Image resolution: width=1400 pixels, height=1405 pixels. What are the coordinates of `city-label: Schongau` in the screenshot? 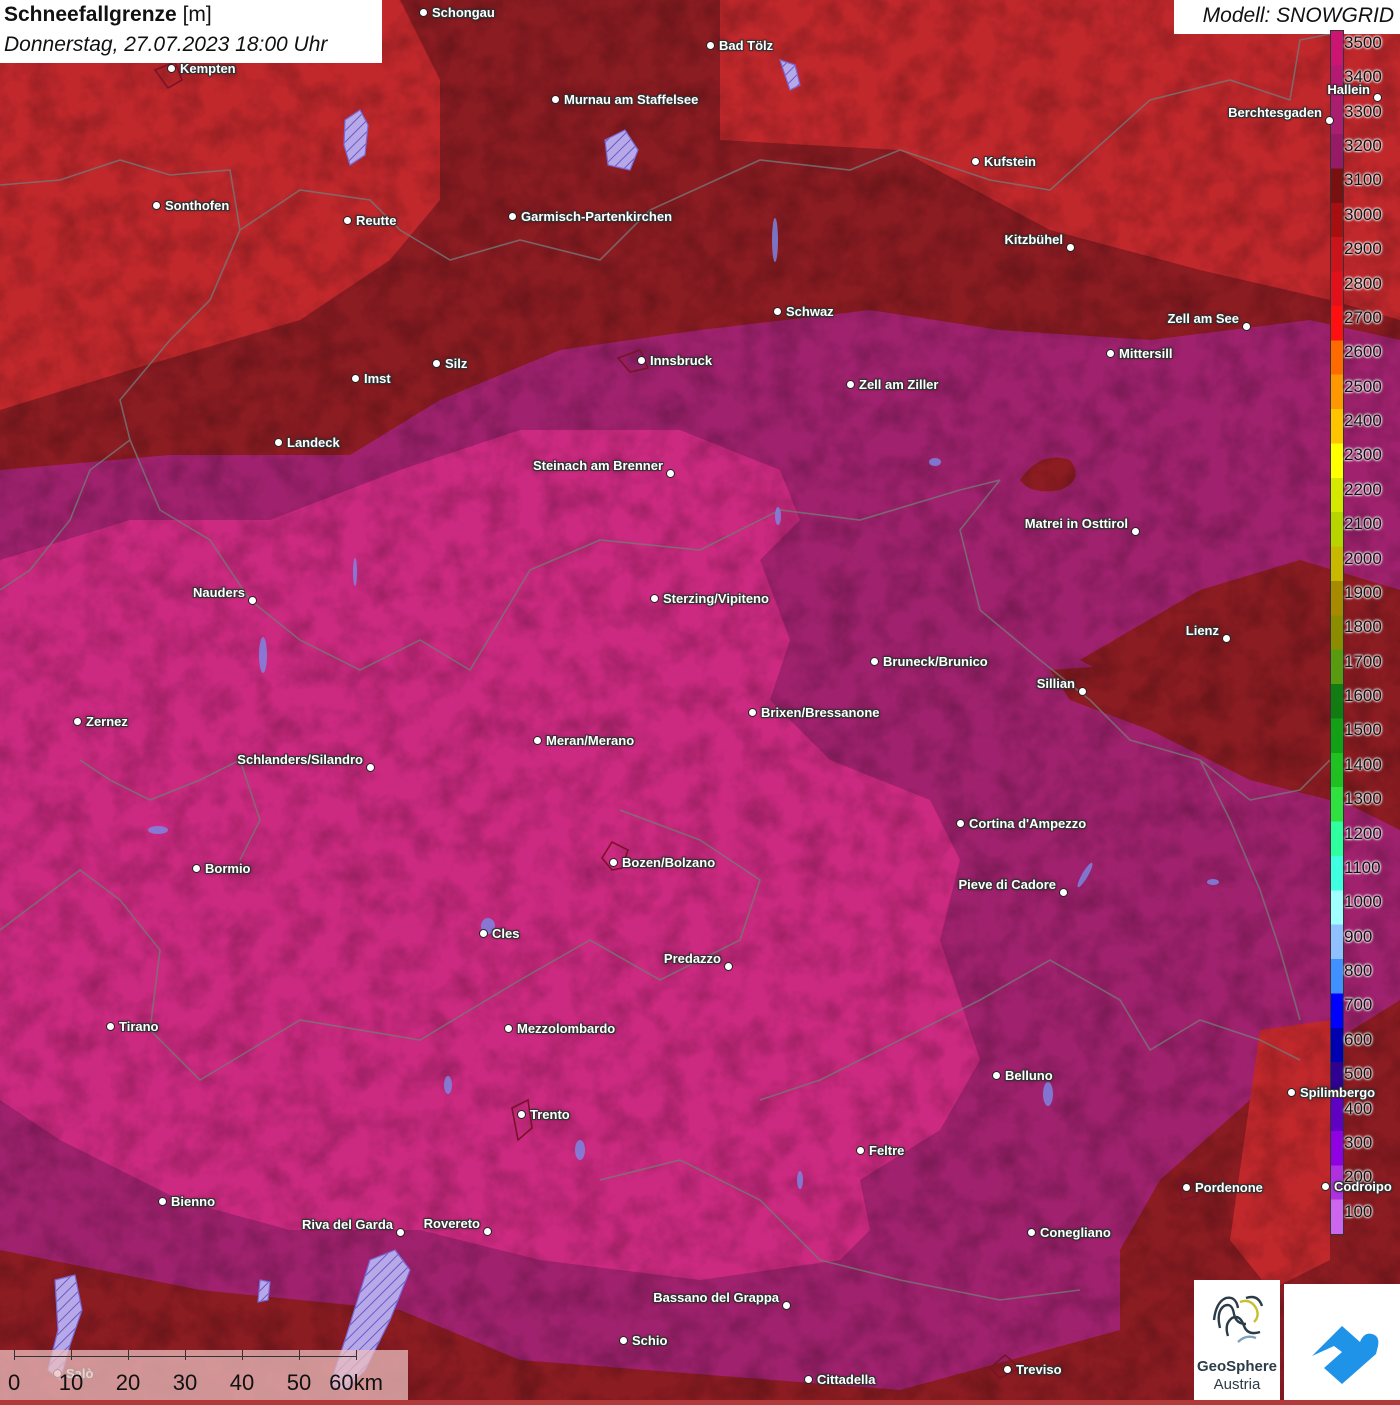 It's located at (463, 12).